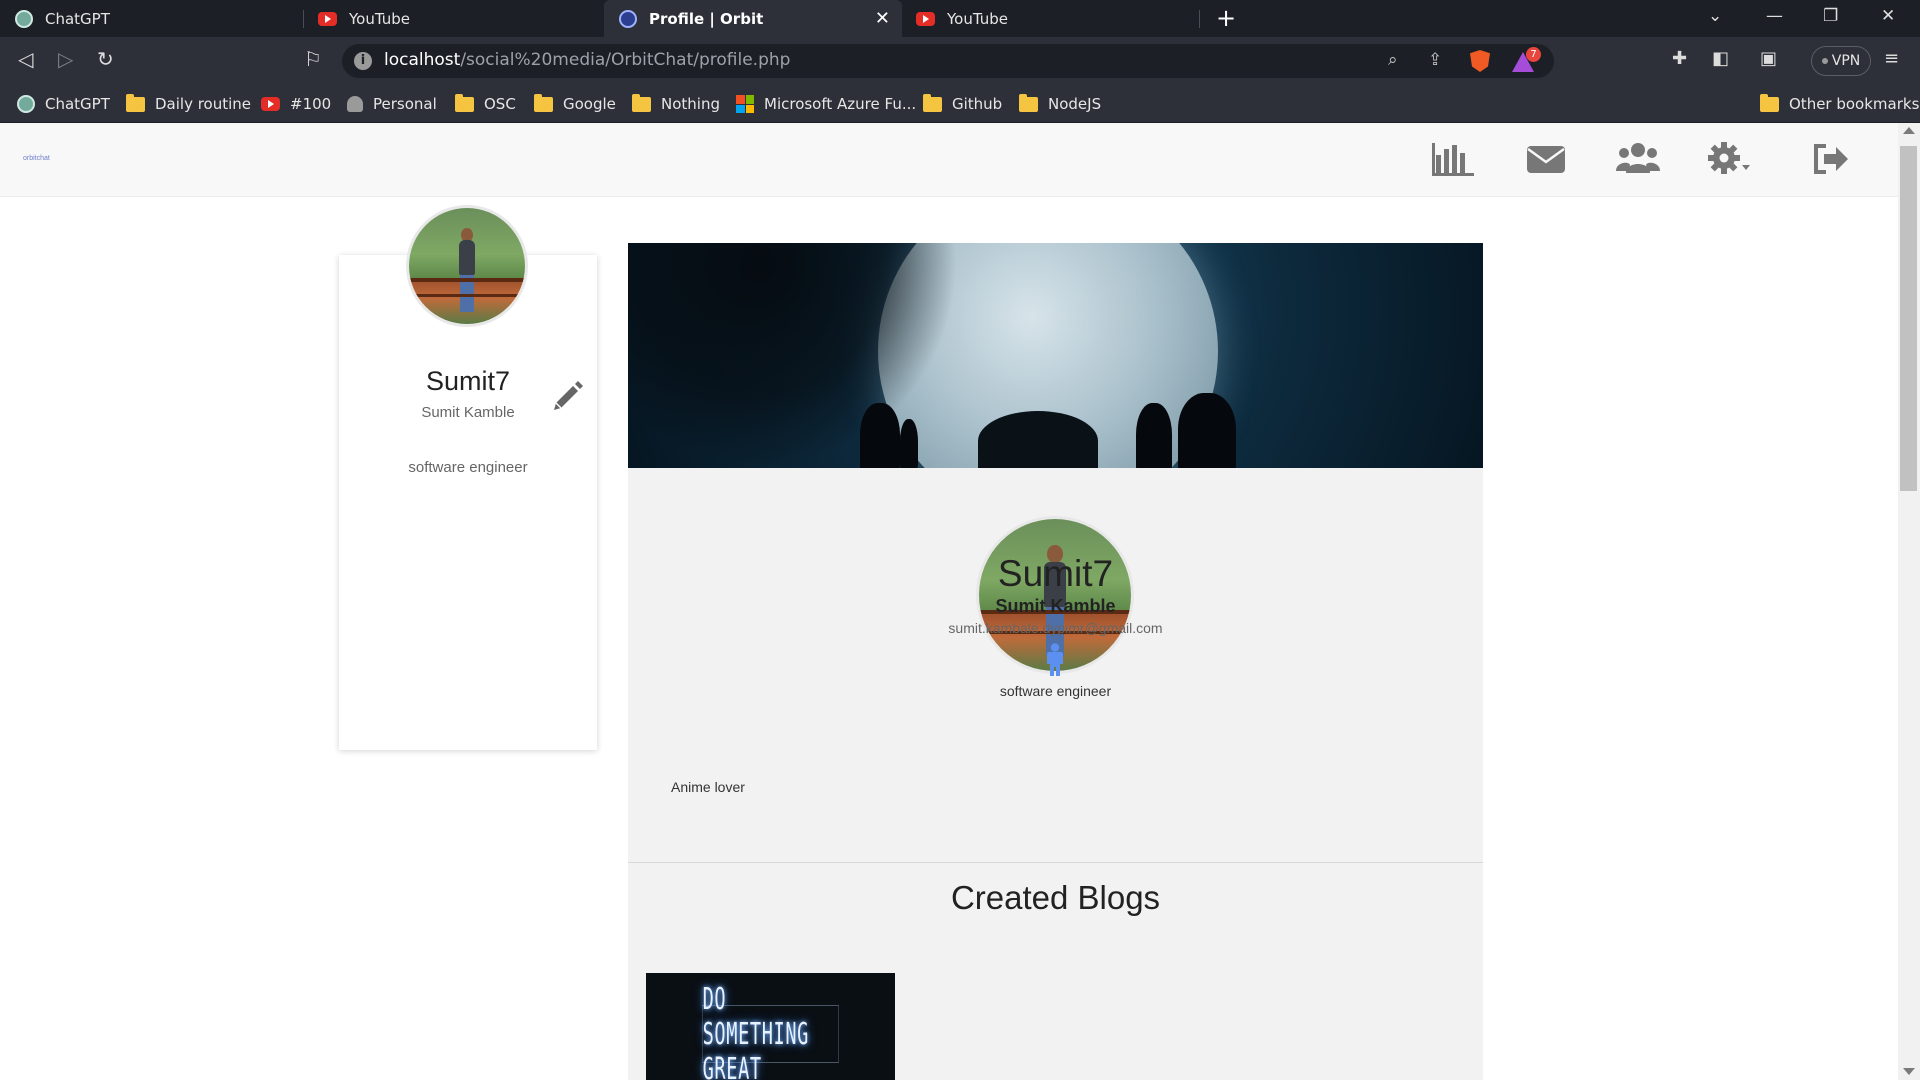  What do you see at coordinates (296, 104) in the screenshot?
I see `bookmark-100: #100` at bounding box center [296, 104].